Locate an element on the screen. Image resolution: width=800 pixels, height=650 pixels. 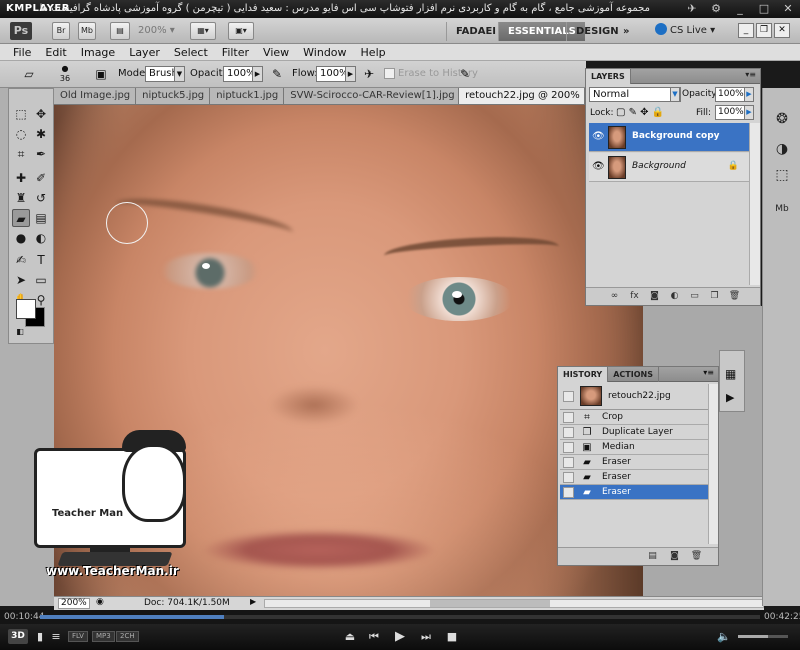
color-panel-icon: ❂ is located at coordinates (782, 119).